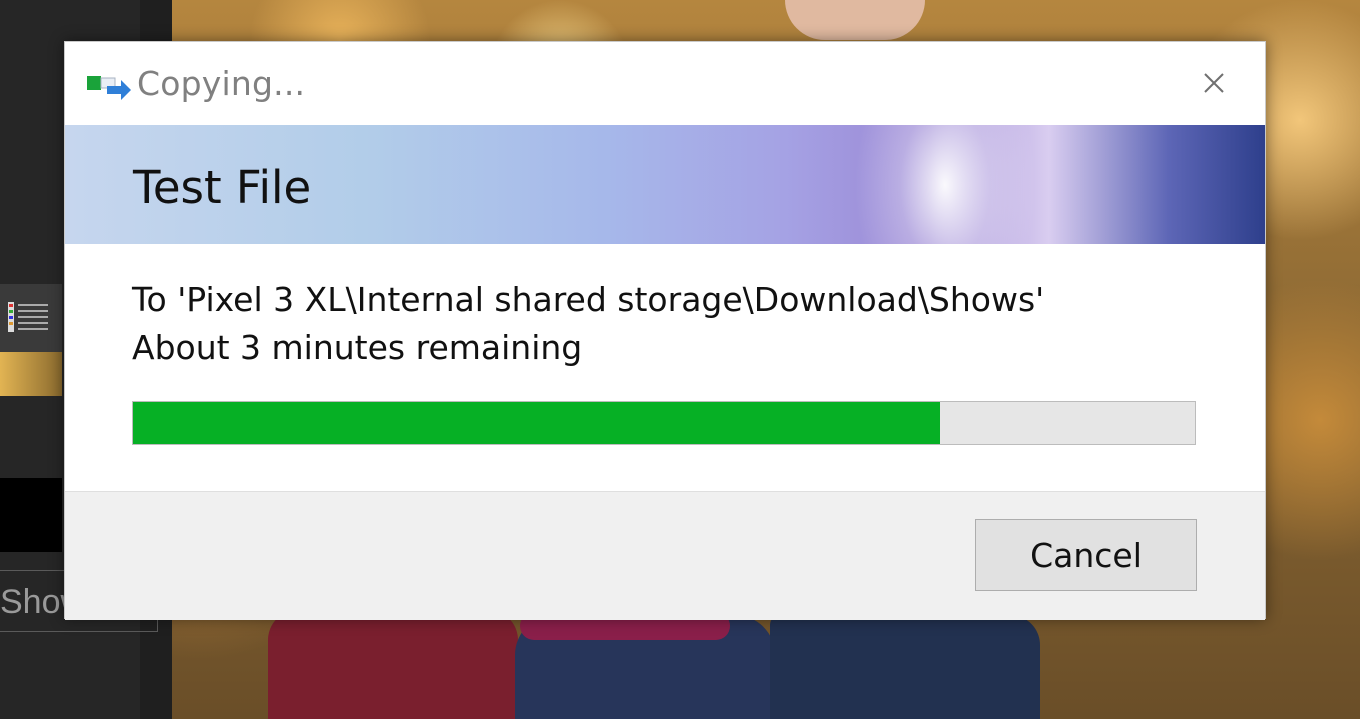 This screenshot has height=719, width=1360. I want to click on close-icon, so click(1214, 83).